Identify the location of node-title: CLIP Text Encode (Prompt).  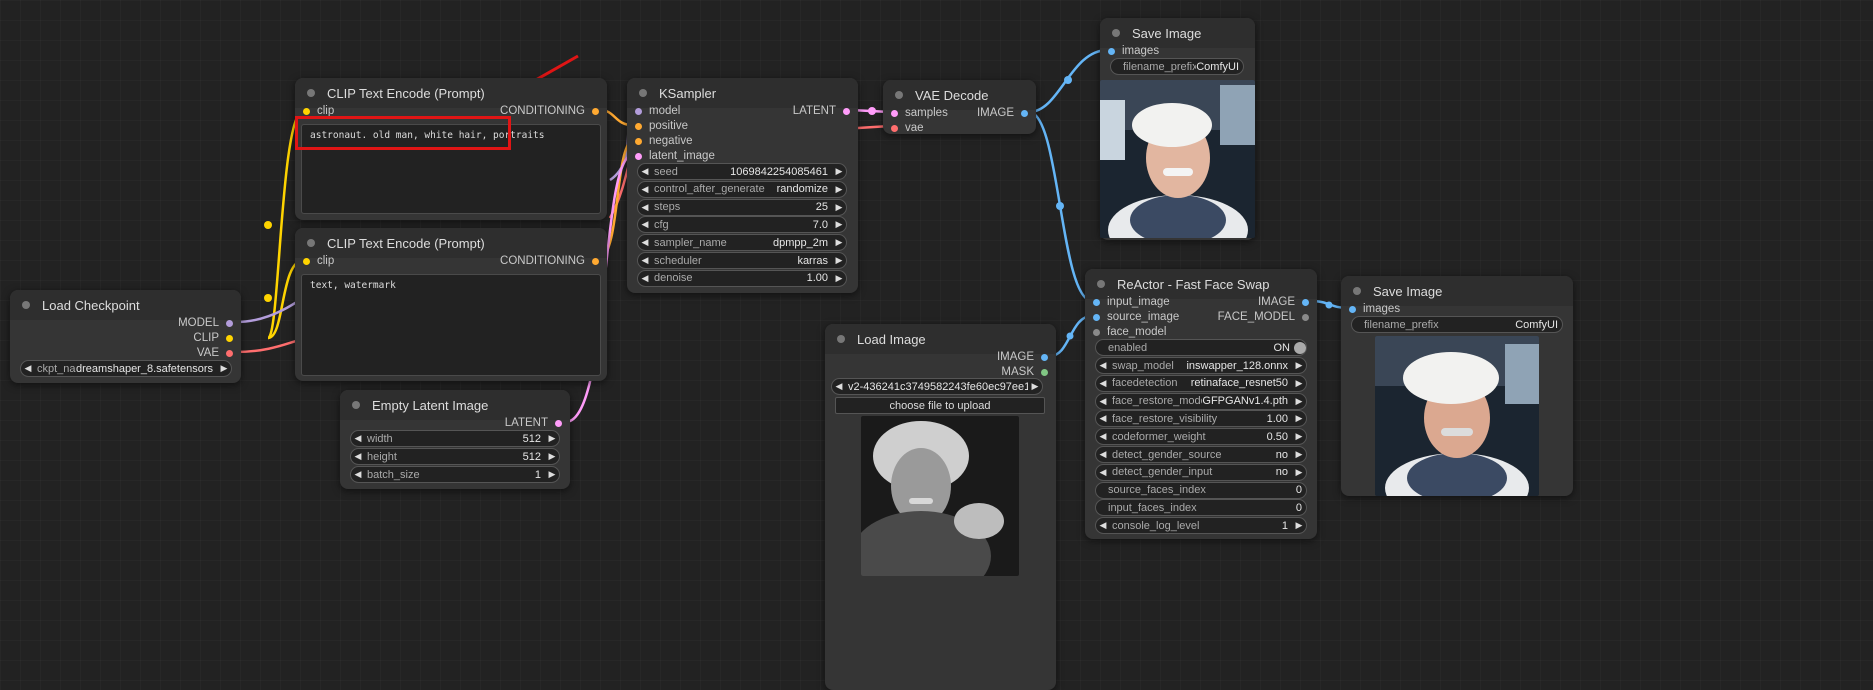
(406, 243).